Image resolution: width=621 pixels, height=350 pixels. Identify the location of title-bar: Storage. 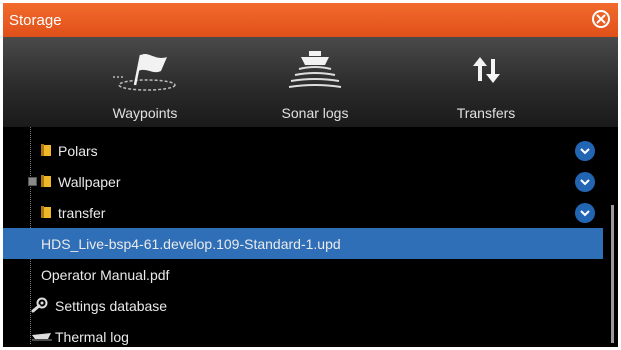
(310, 20).